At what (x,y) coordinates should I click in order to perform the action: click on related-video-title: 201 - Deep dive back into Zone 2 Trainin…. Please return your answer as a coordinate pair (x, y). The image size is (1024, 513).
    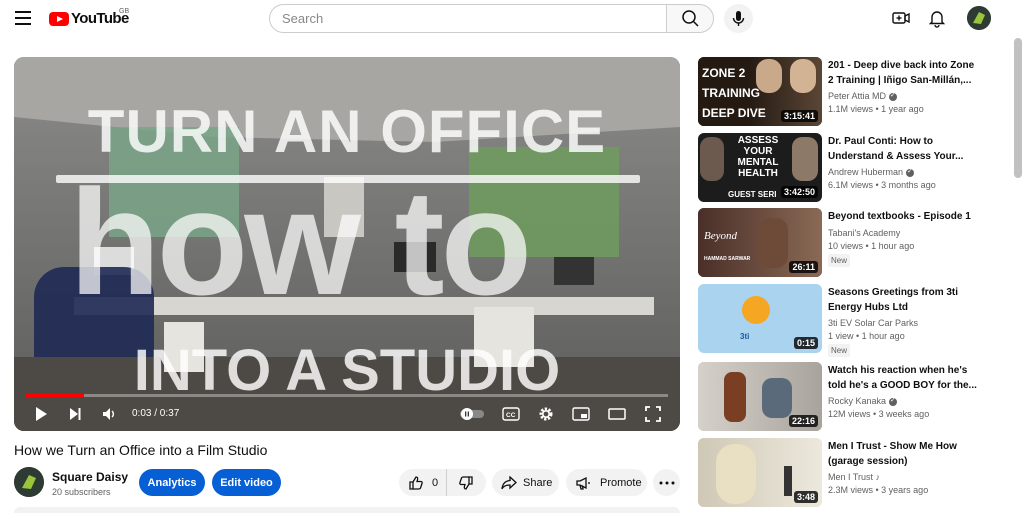
    Looking at the image, I should click on (903, 73).